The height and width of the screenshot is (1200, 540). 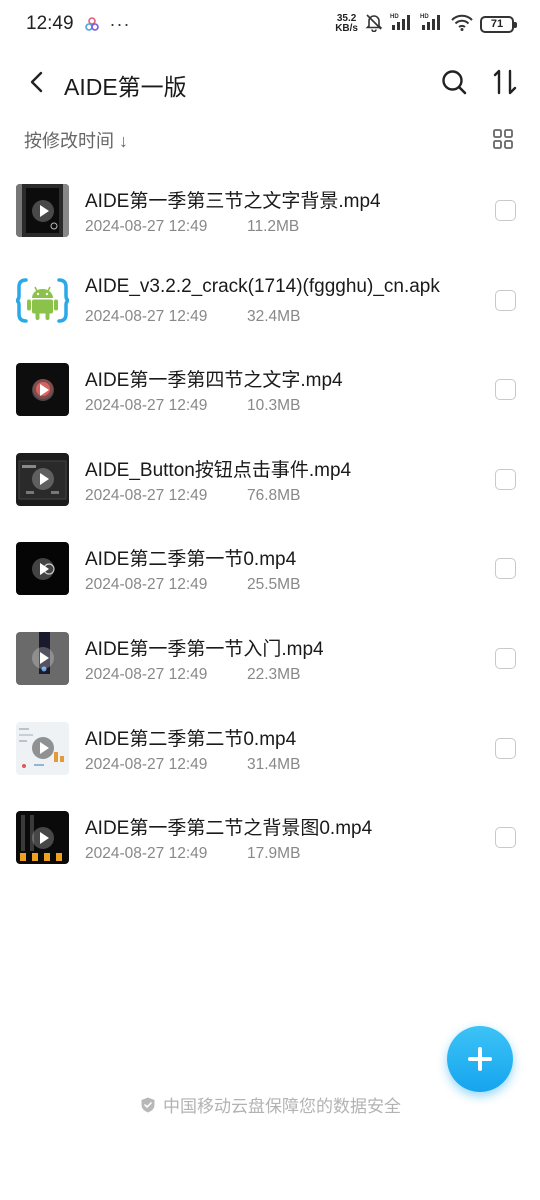 I want to click on signal-hd-2-icon: HD, so click(x=432, y=24).